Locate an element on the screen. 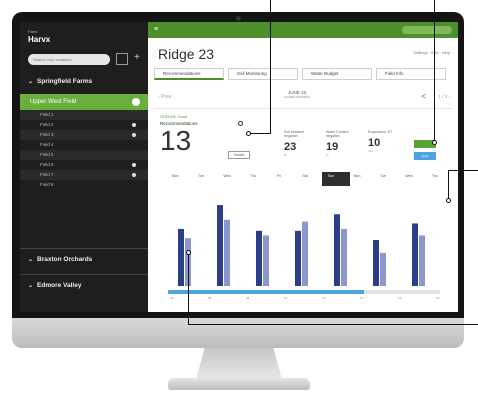 The image size is (478, 398). tab-field: Field Info is located at coordinates (411, 74).